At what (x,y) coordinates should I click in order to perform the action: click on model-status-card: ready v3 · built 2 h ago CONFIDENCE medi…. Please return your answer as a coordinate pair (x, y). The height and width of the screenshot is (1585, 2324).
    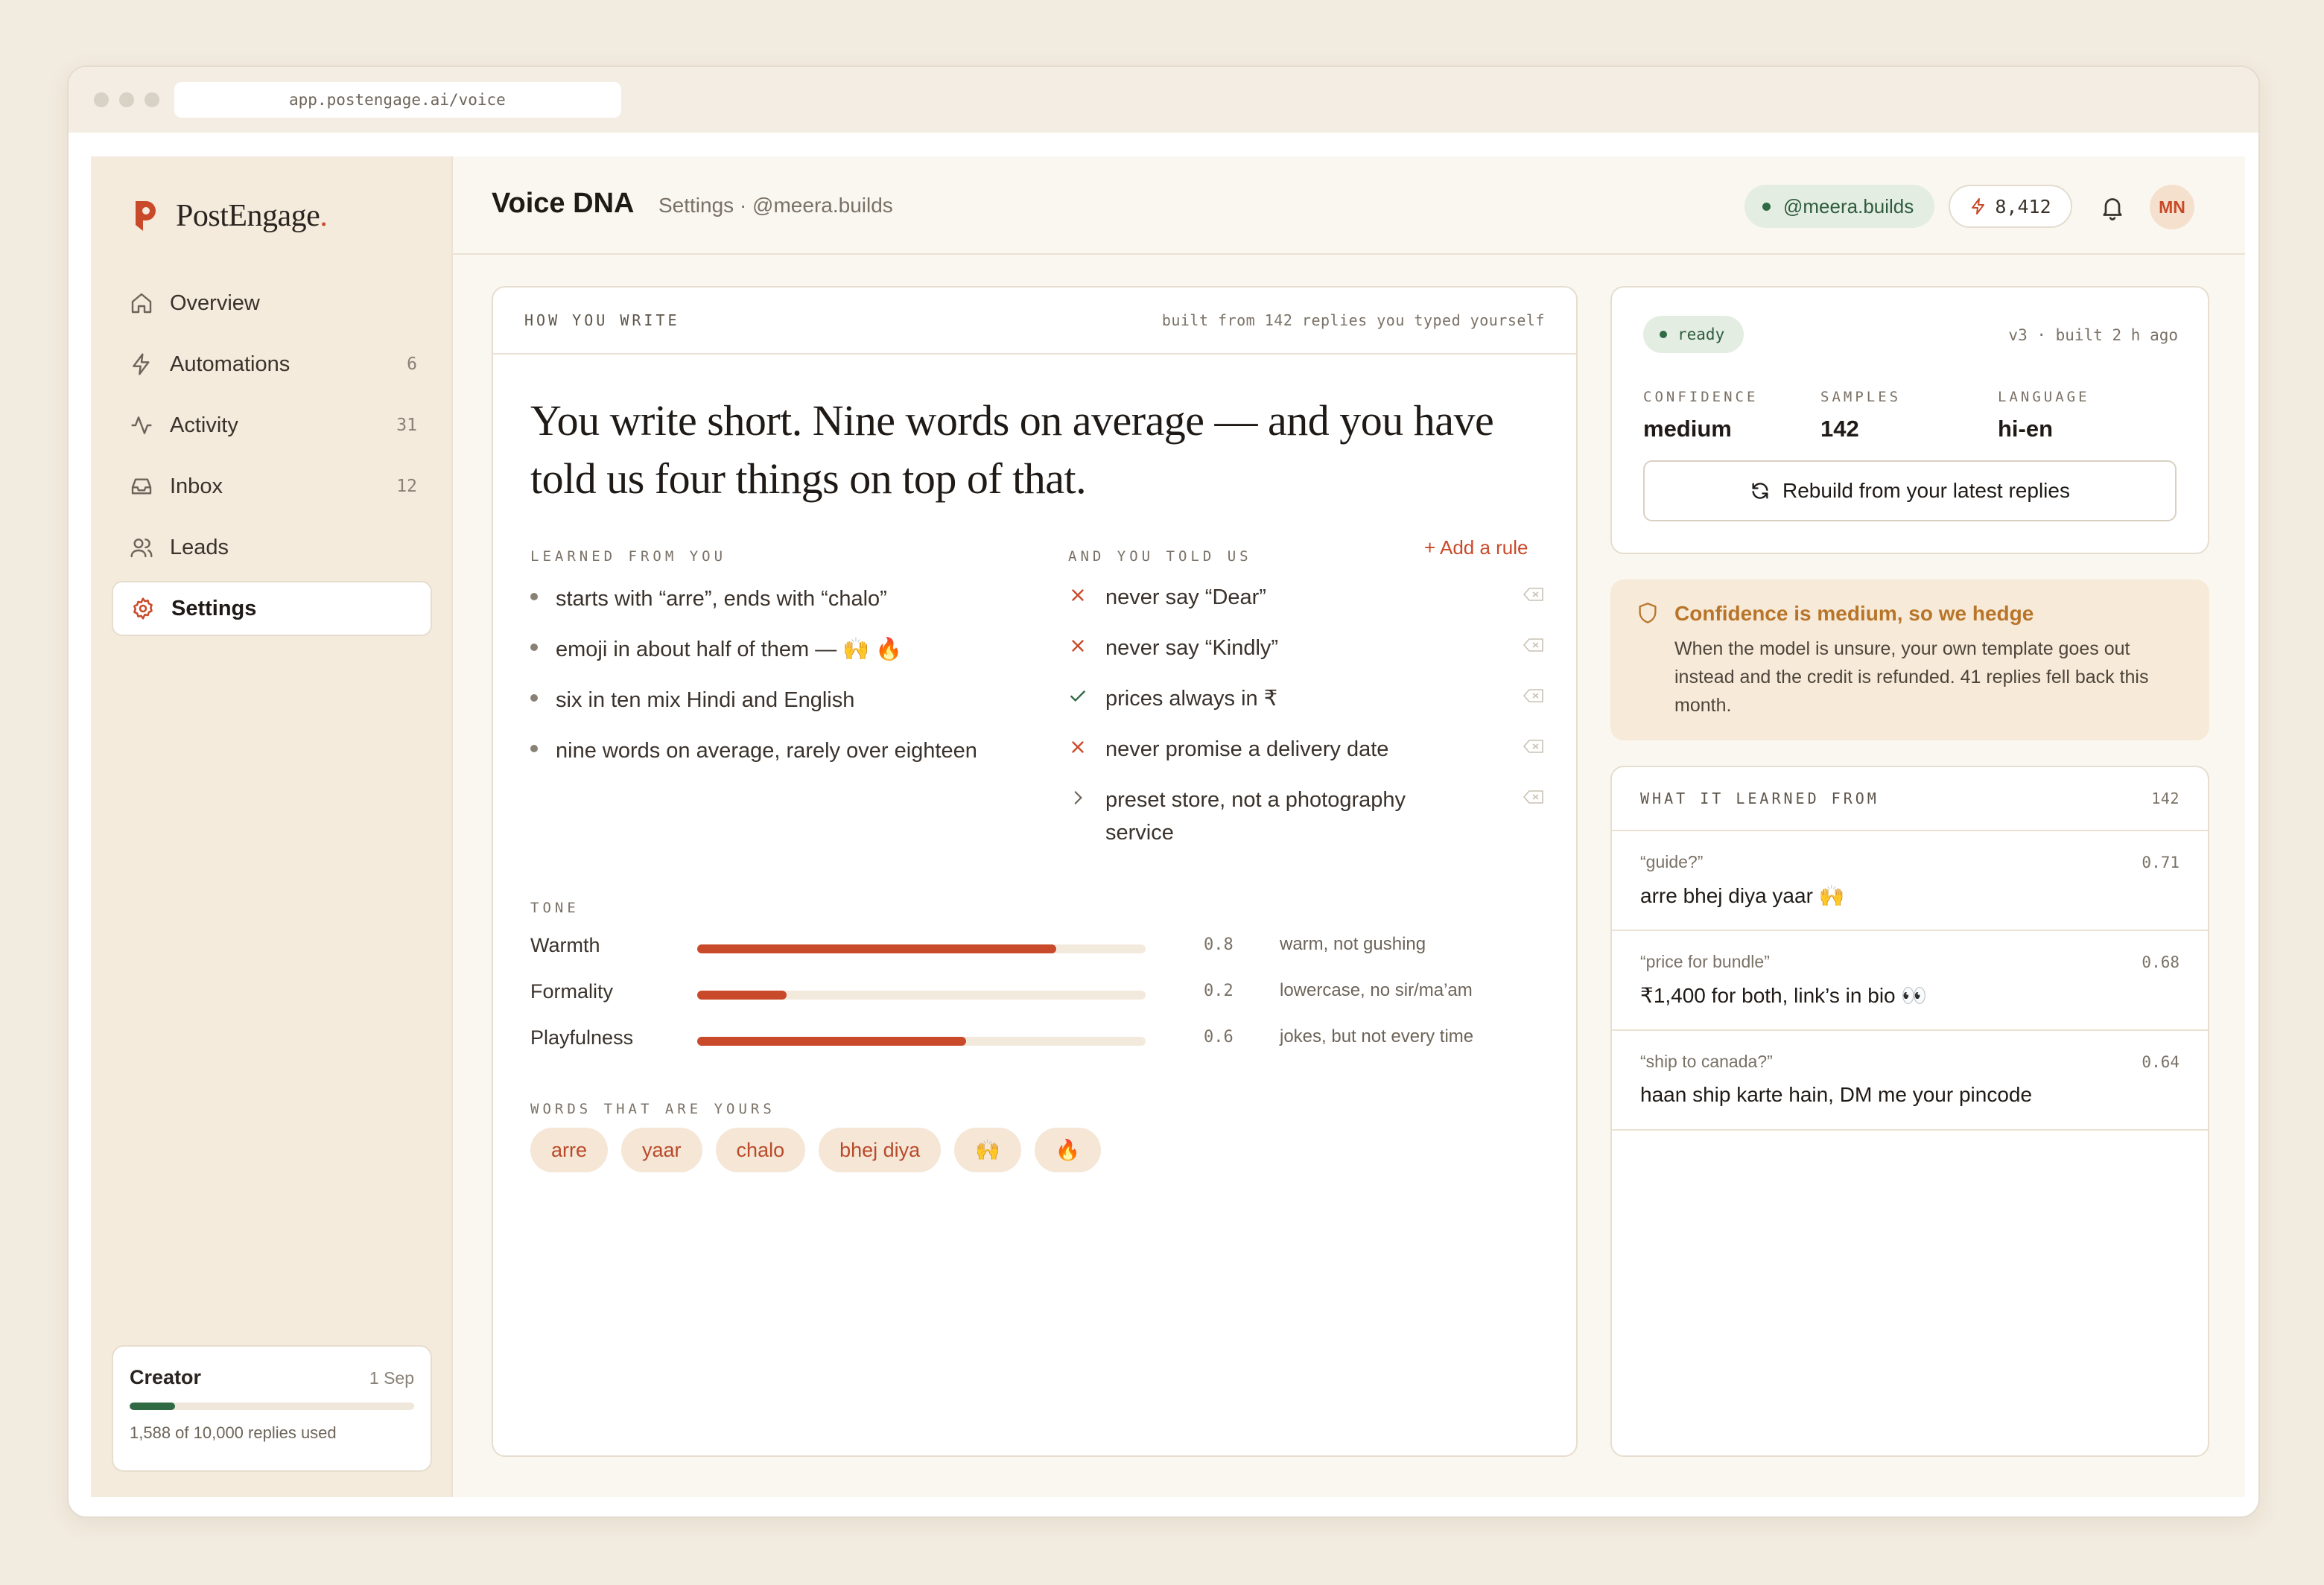
    Looking at the image, I should click on (1909, 420).